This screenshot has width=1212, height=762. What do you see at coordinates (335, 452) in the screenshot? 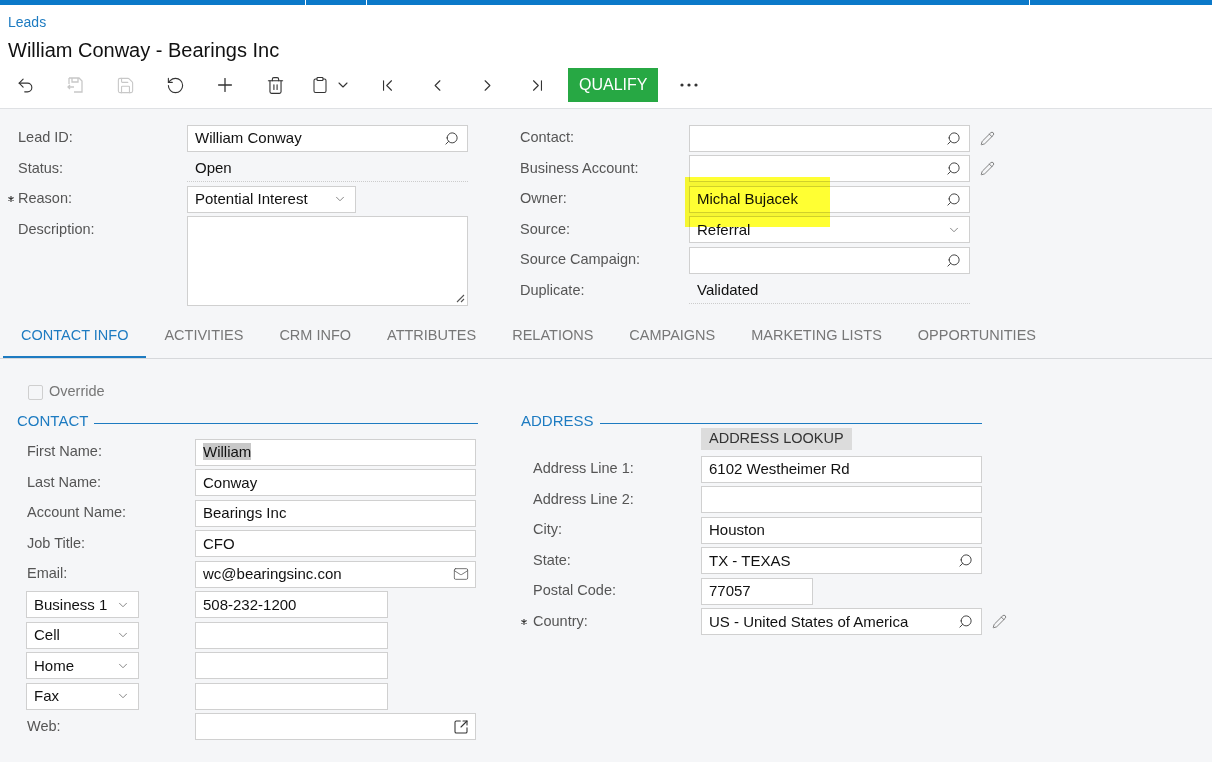
I see `text-field: William` at bounding box center [335, 452].